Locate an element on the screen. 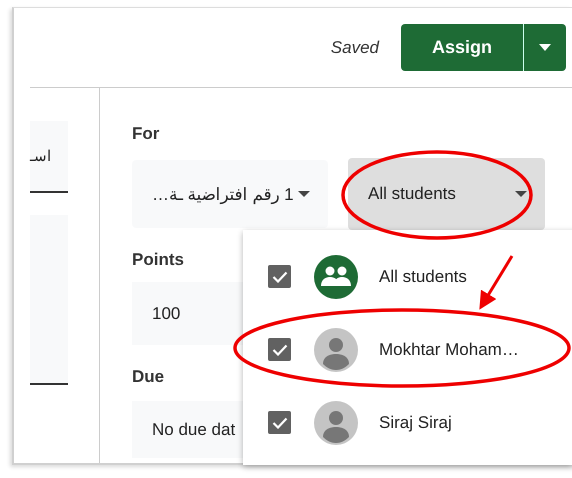  student-item: Siraj Siraj is located at coordinates (407, 422).